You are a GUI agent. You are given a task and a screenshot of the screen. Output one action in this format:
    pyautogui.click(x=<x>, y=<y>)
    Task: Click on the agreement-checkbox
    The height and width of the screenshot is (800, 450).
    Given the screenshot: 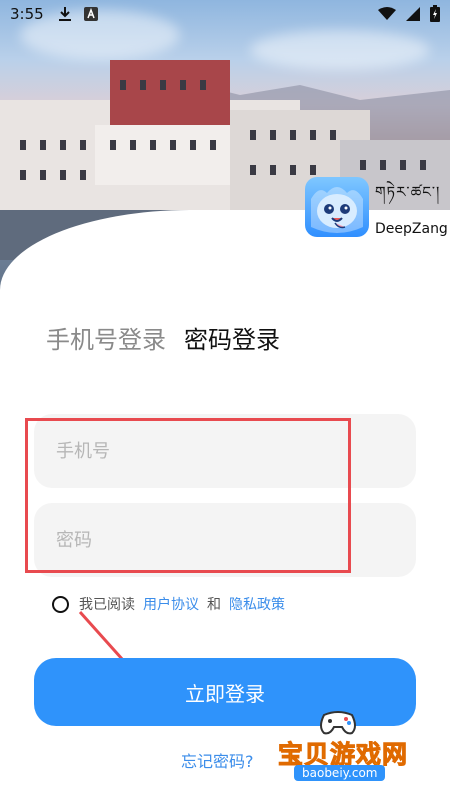 What is the action you would take?
    pyautogui.click(x=60, y=604)
    